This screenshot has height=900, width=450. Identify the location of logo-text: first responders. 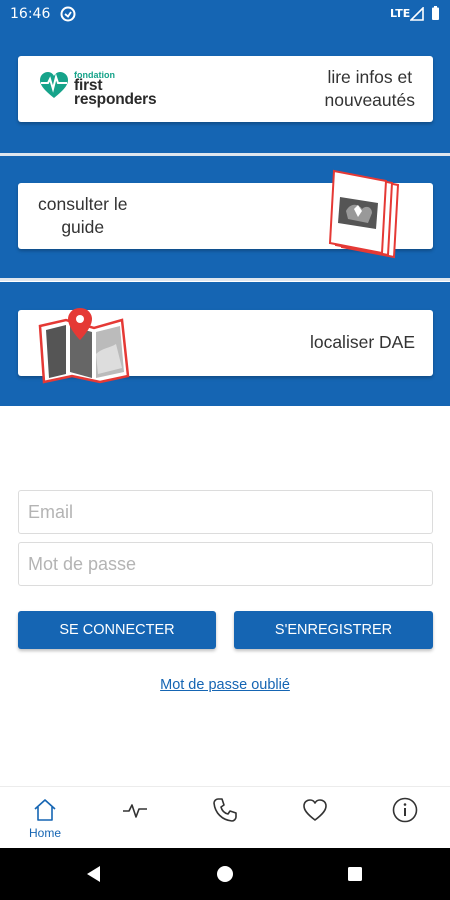
(115, 93).